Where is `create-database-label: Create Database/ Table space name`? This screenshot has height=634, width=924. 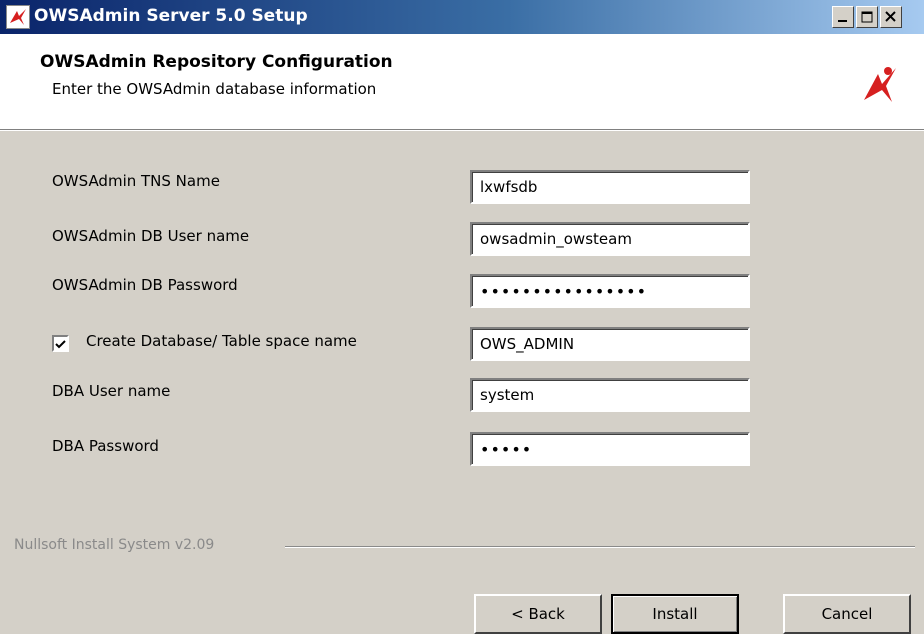
create-database-label: Create Database/ Table space name is located at coordinates (221, 341).